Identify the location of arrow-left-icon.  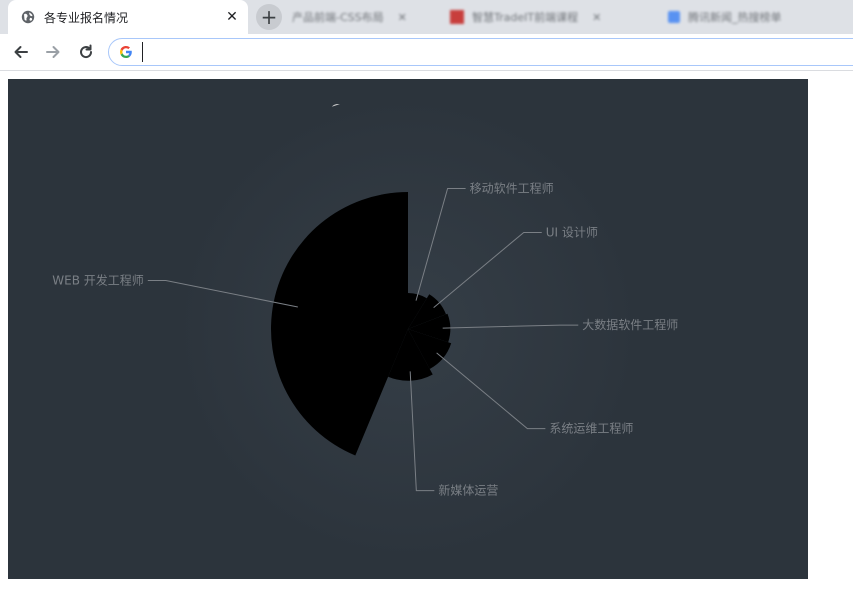
(21, 52).